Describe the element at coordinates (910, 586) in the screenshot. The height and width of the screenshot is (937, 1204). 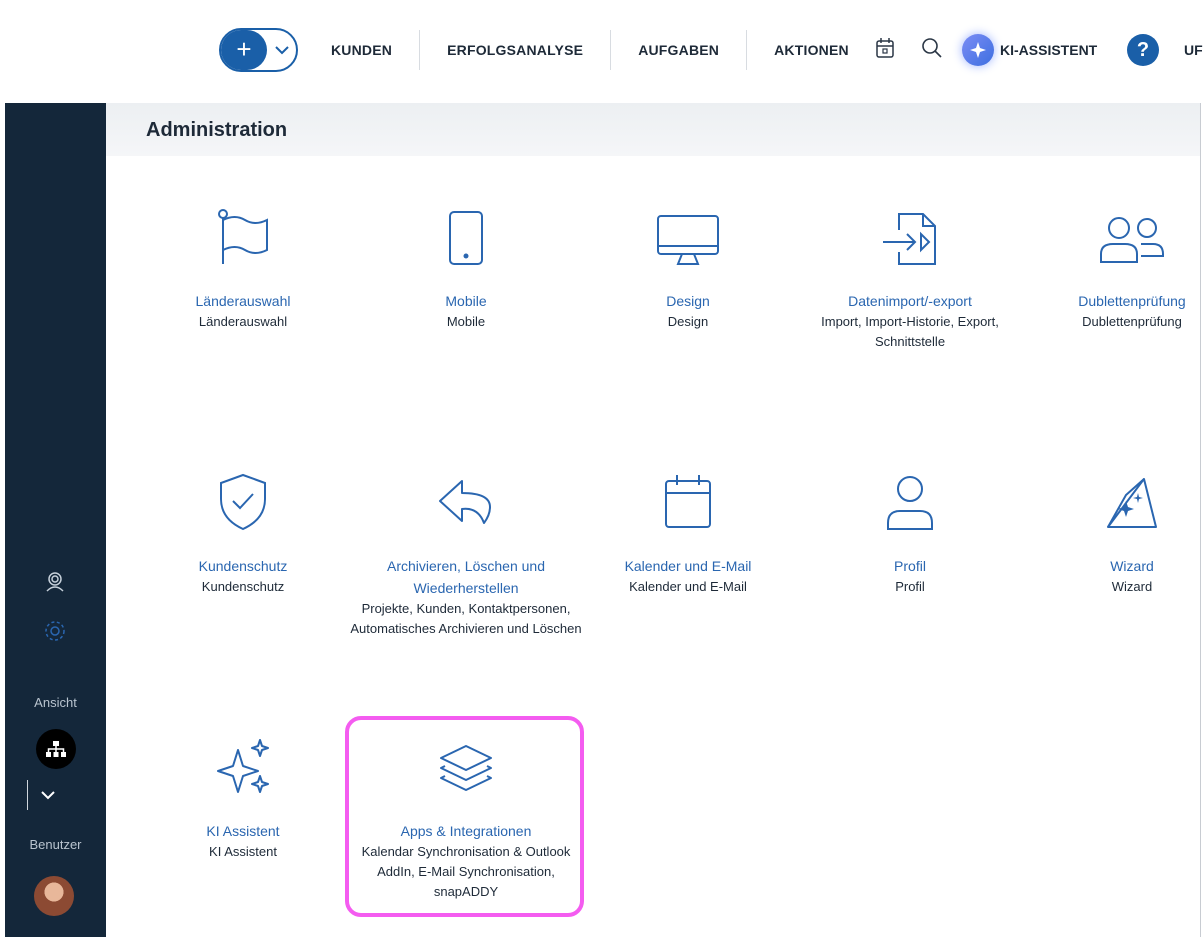
I see `tile-desc: Profil` at that location.